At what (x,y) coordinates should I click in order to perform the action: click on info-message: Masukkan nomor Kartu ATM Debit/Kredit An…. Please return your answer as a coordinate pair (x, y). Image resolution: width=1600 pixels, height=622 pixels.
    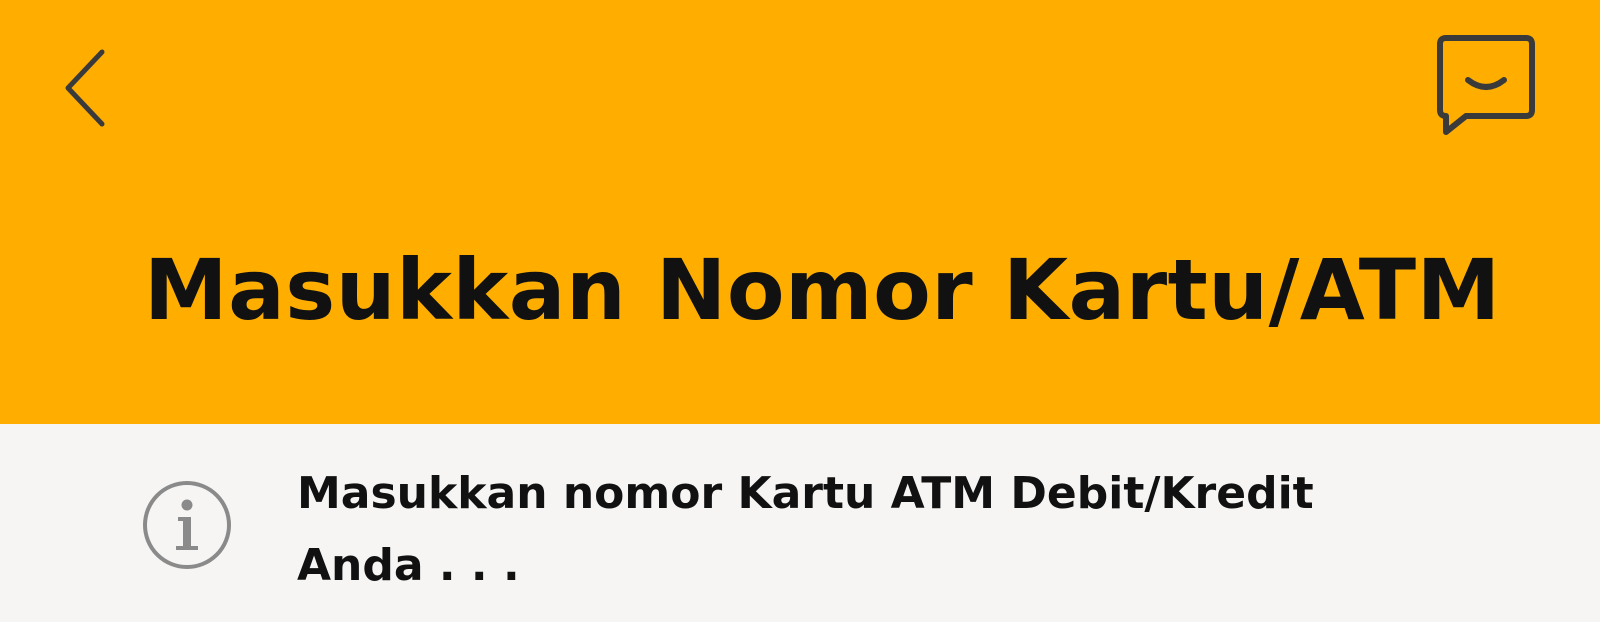
    Looking at the image, I should click on (805, 529).